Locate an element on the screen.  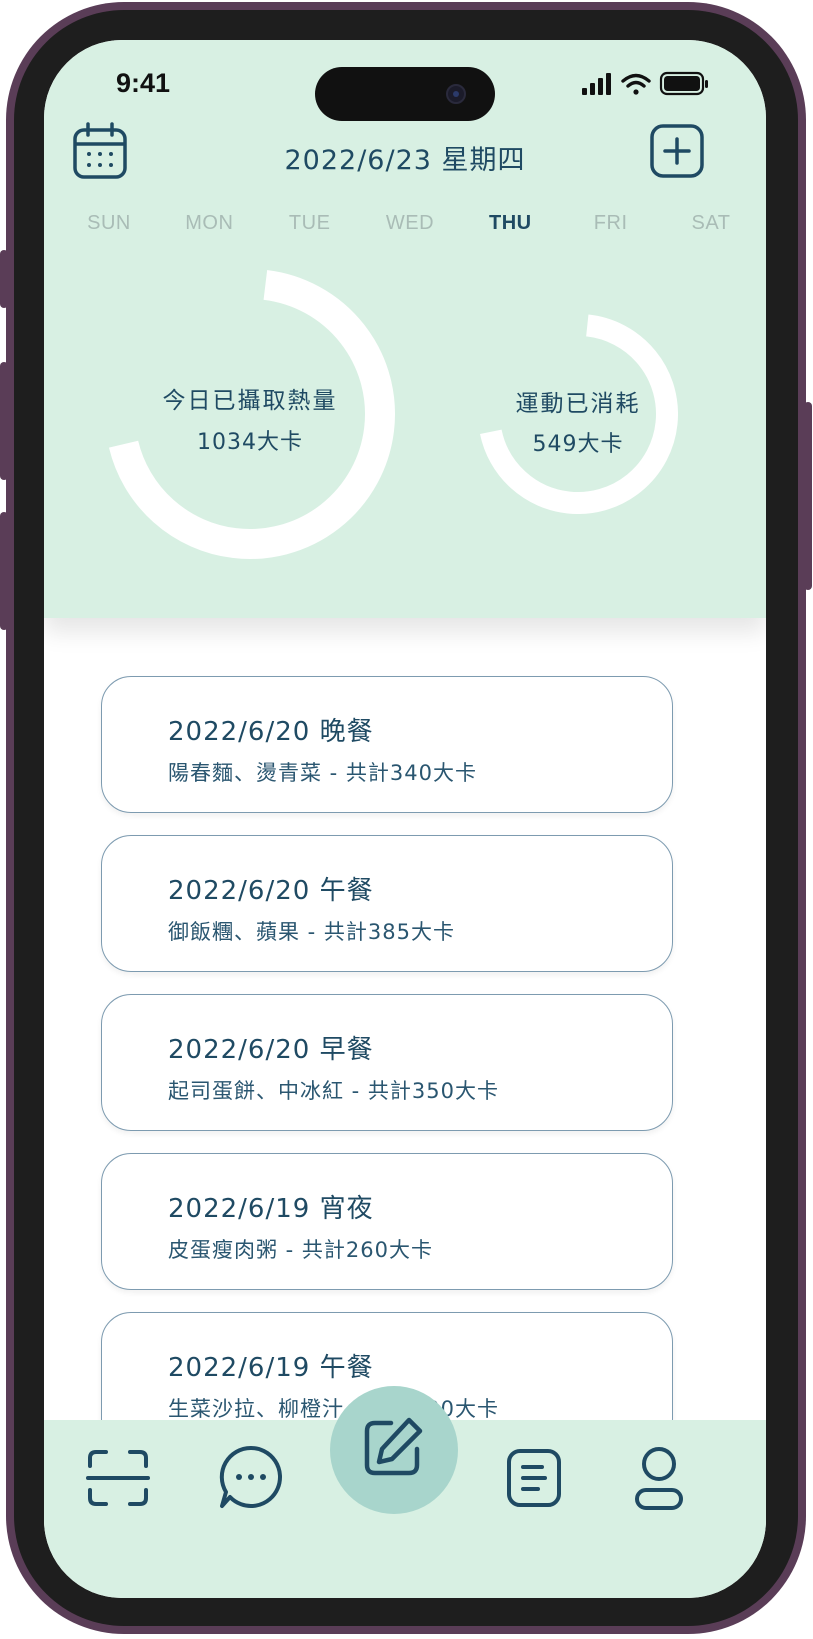
edit-icon is located at coordinates (393, 1446).